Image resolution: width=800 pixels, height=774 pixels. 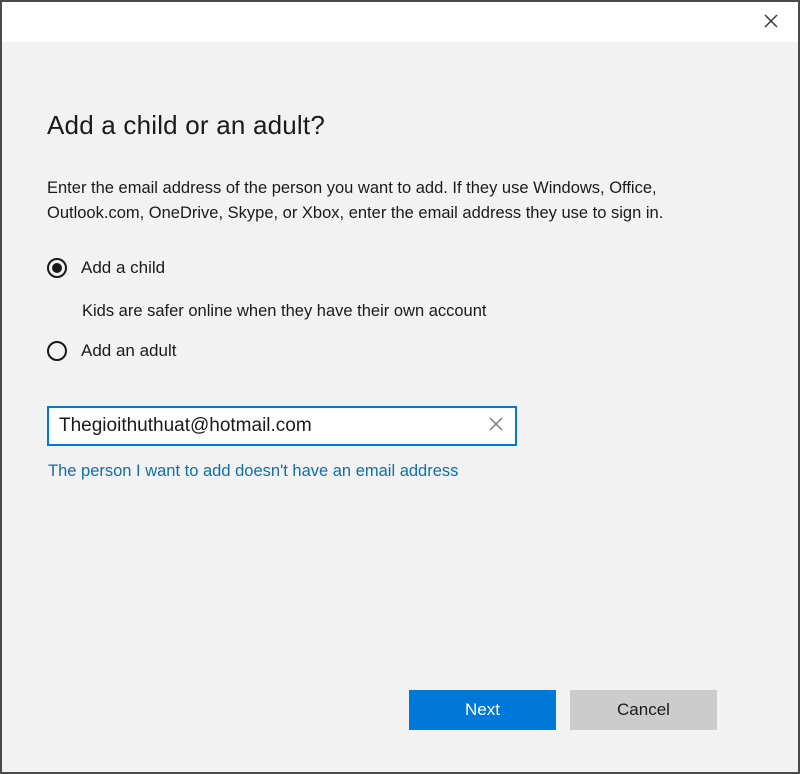 I want to click on radio-dot, so click(x=57, y=268).